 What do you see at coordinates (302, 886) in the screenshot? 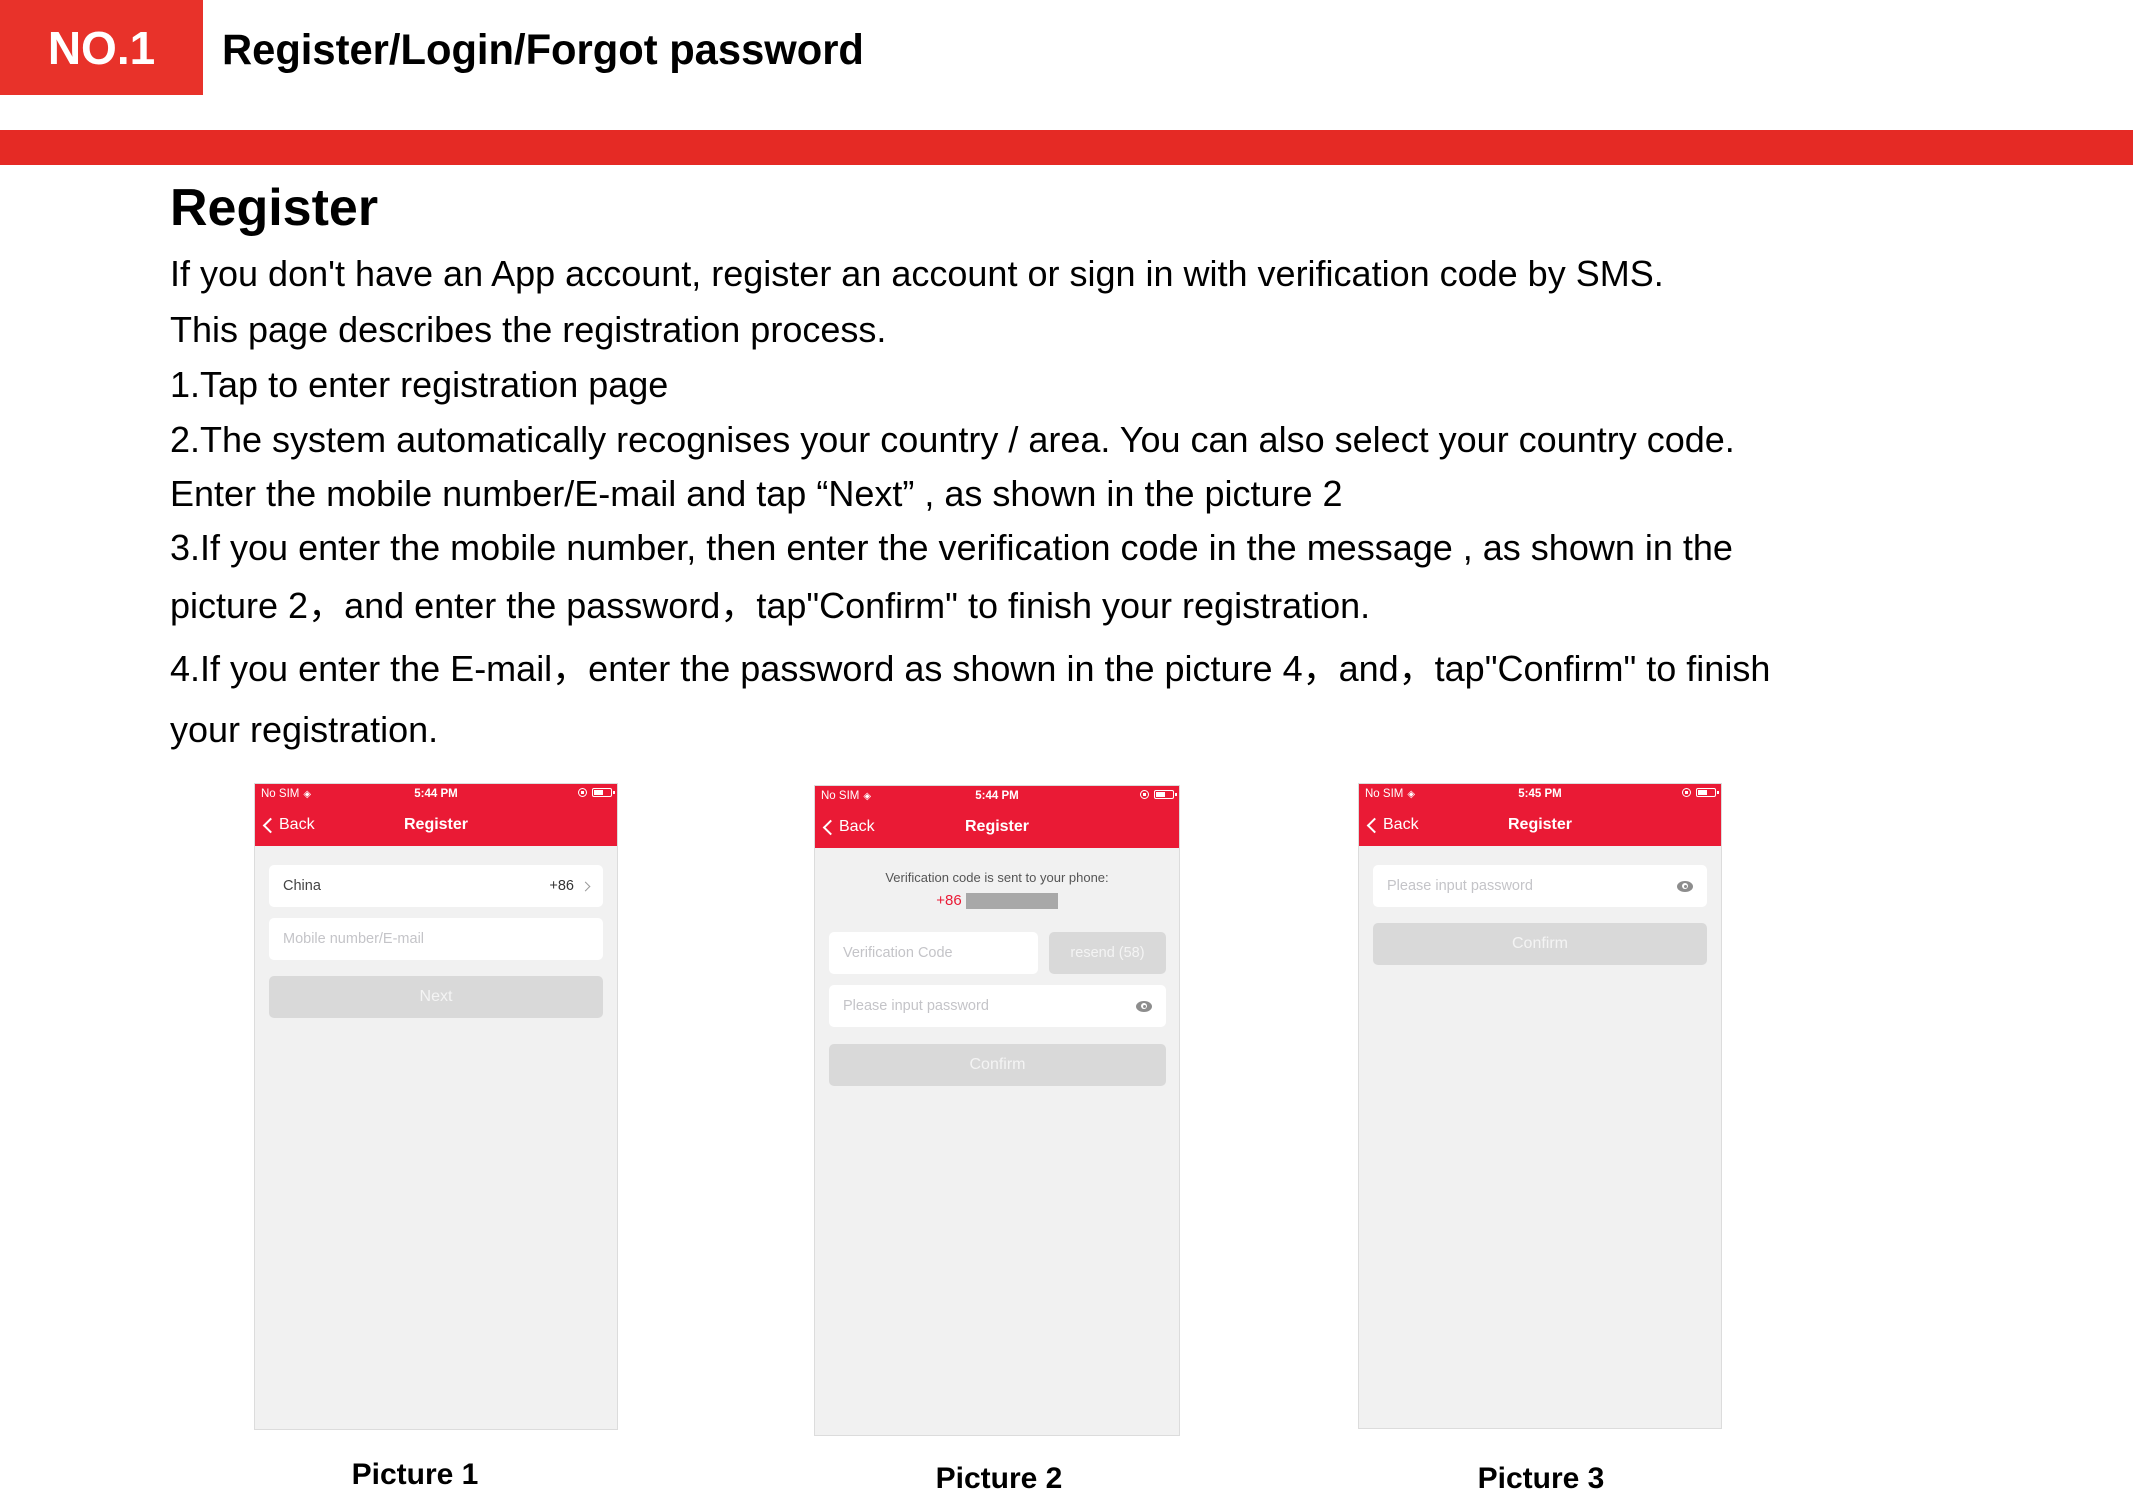
I see `country-name: China` at bounding box center [302, 886].